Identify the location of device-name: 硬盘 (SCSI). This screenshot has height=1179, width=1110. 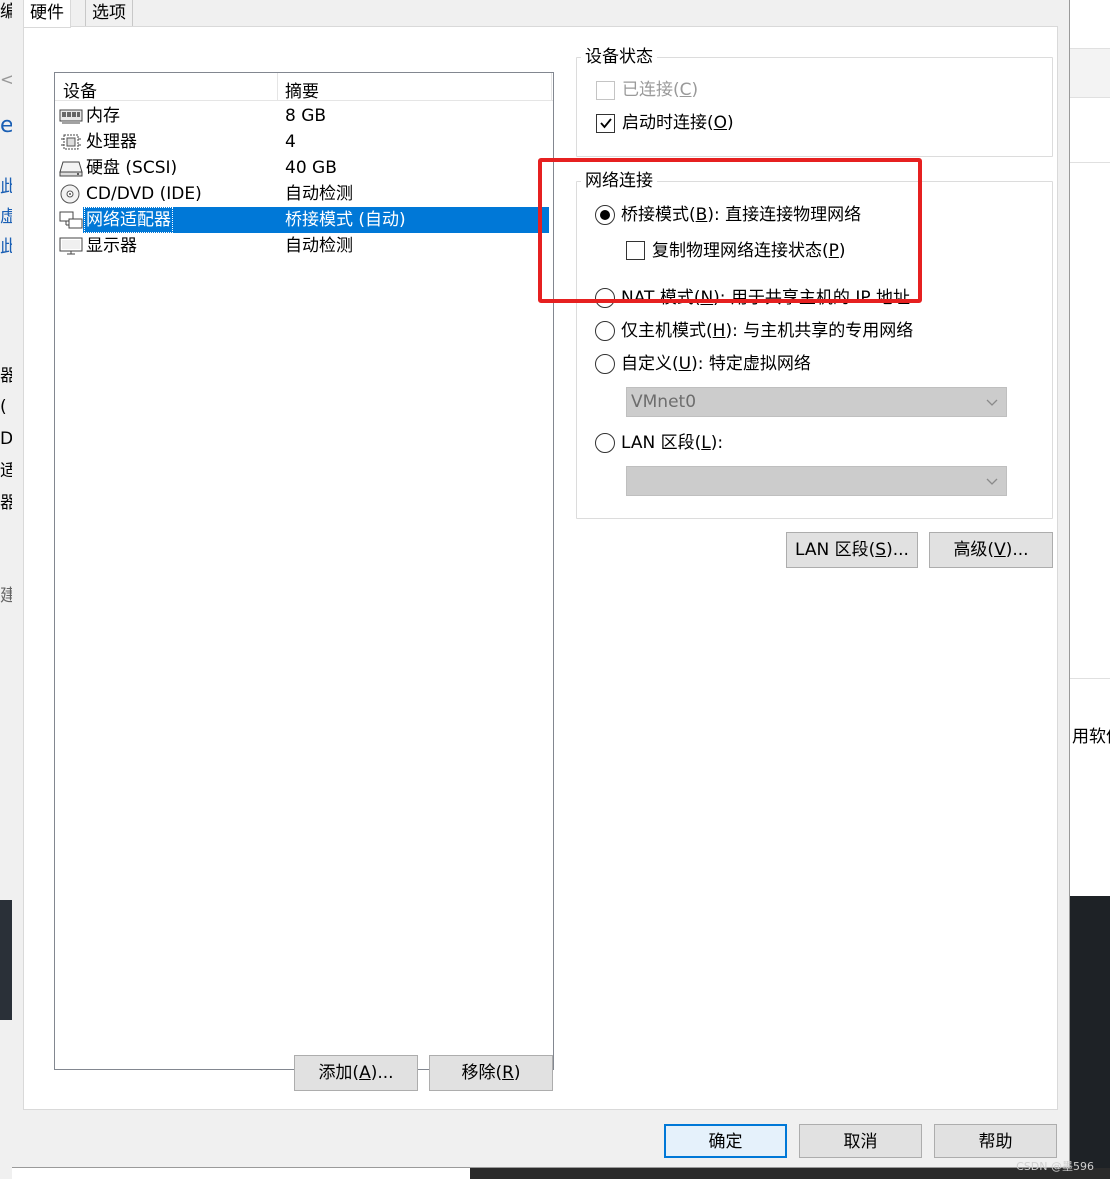
(132, 168).